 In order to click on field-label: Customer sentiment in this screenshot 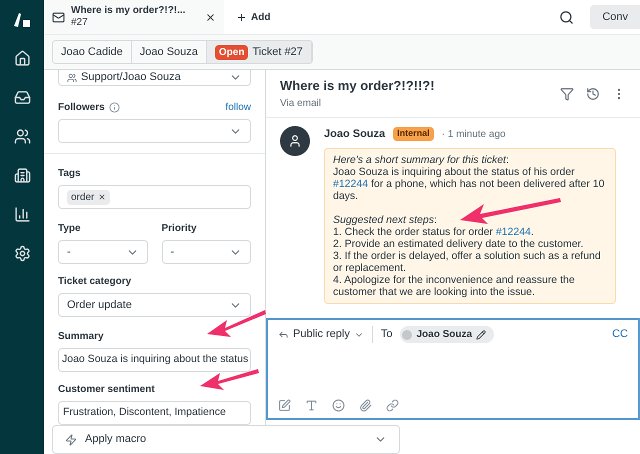, I will do `click(107, 390)`.